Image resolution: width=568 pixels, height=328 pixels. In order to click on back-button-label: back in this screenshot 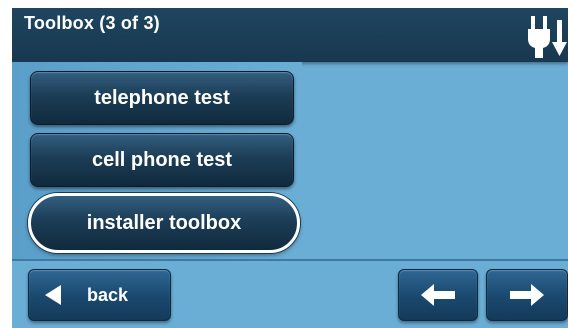, I will do `click(108, 295)`.